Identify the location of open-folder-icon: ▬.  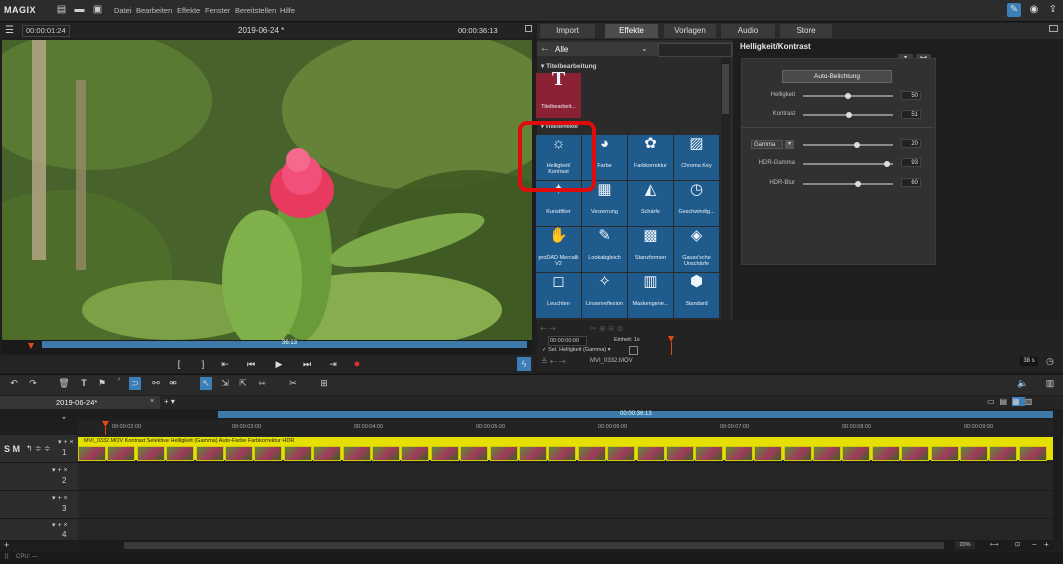
(79, 10).